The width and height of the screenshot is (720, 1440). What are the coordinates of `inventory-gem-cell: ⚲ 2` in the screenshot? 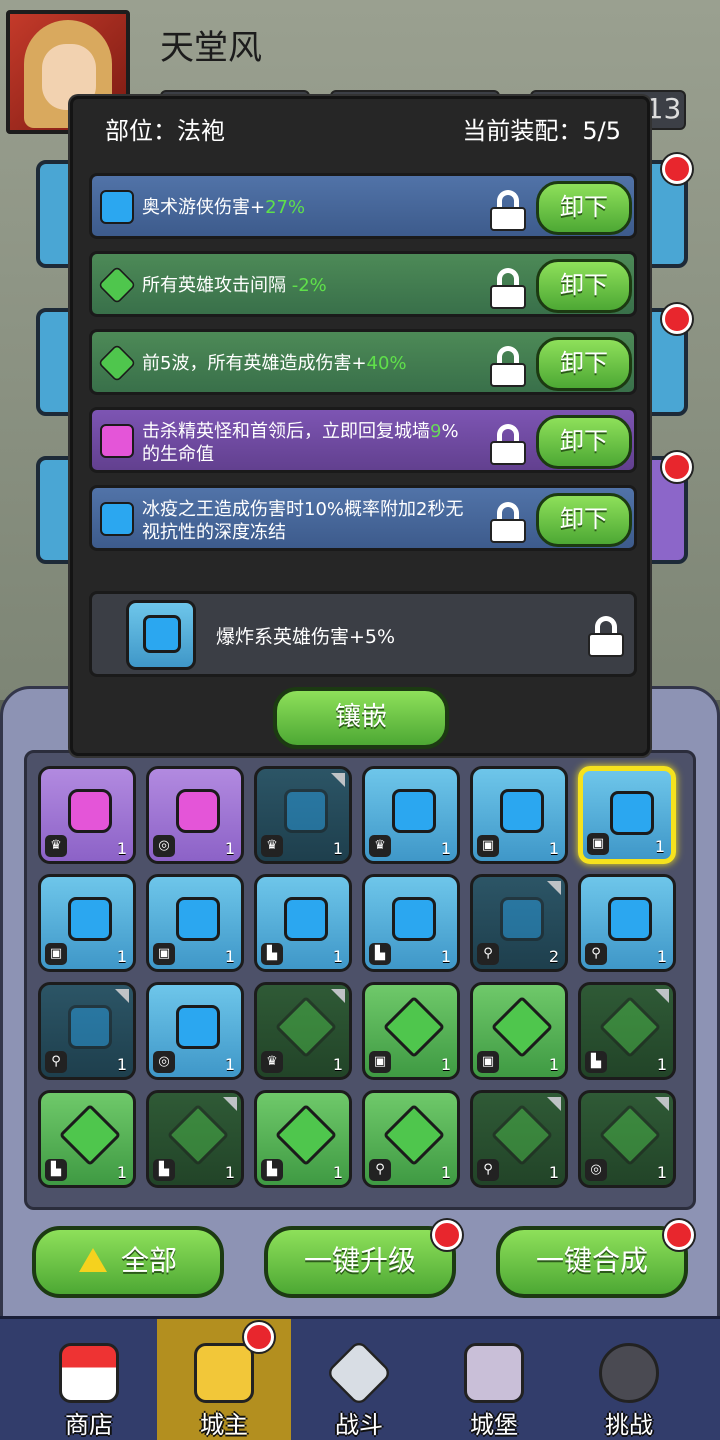 It's located at (519, 923).